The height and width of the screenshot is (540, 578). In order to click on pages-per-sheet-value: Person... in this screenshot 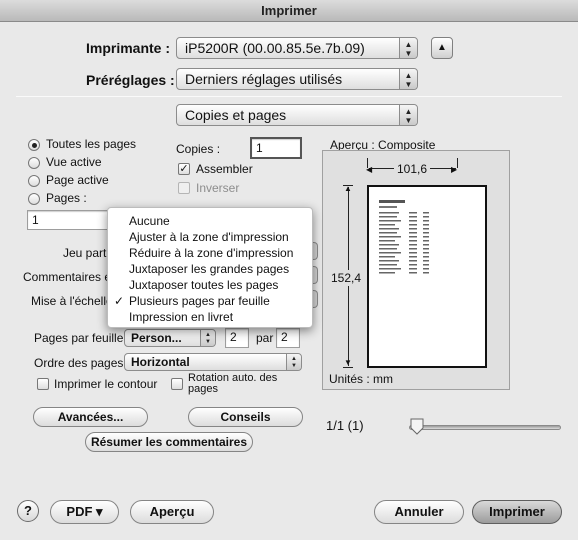, I will do `click(156, 338)`.